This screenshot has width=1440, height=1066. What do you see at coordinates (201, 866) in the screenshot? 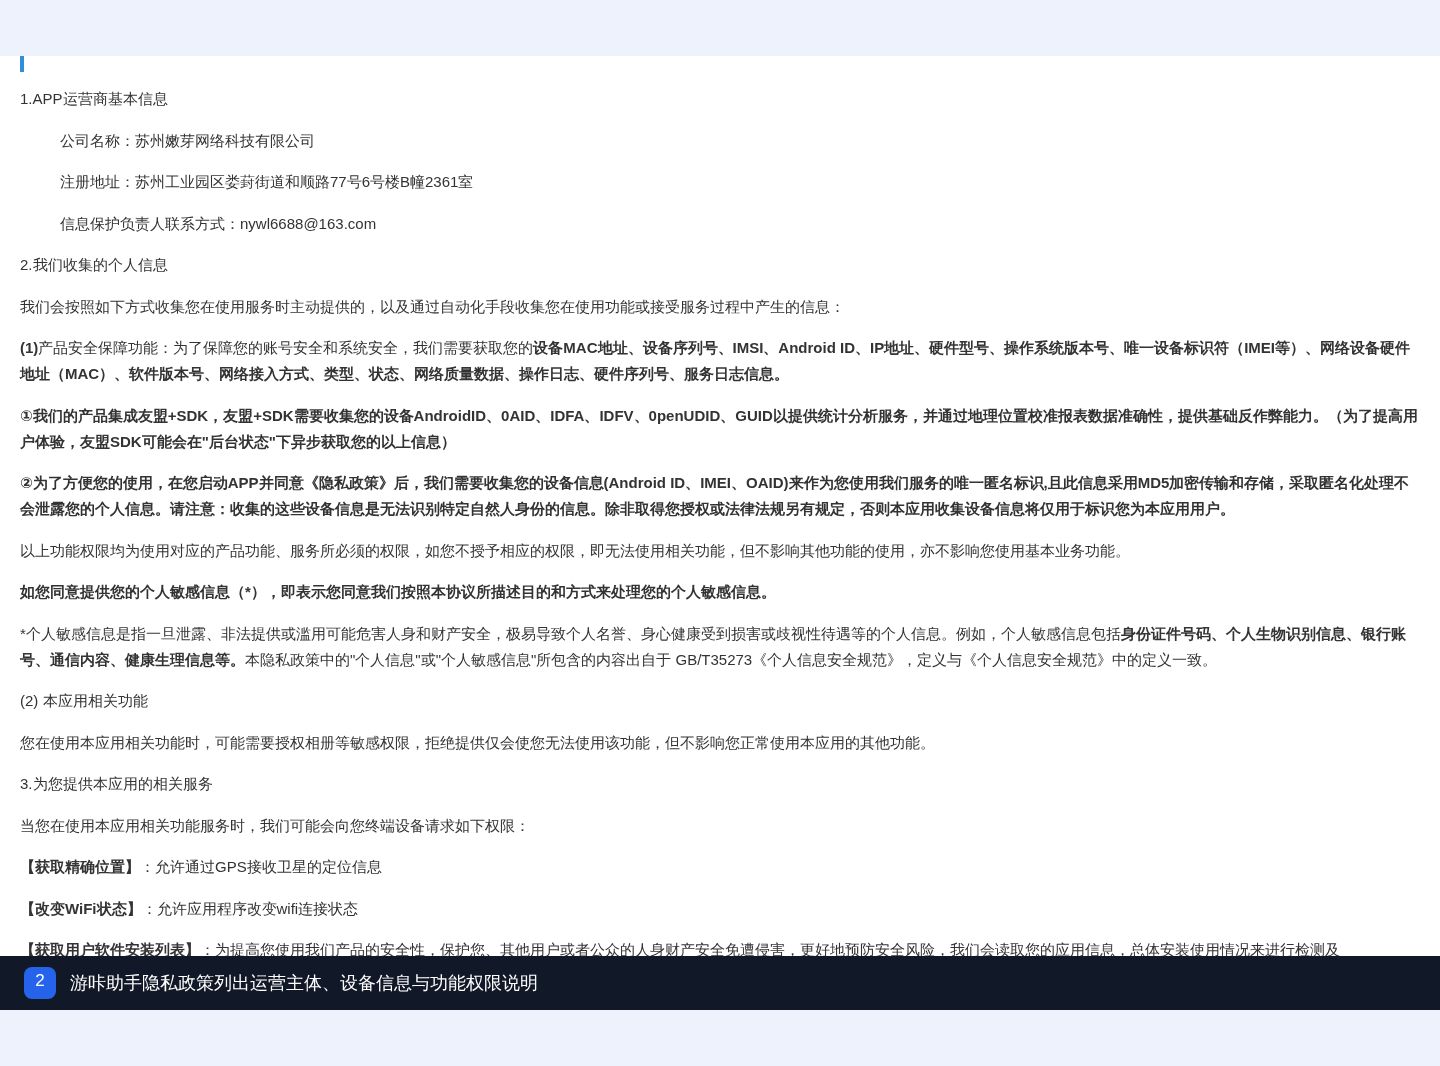
I see `paragraph: 【获取精确位置】：允许通过GPS接收卫星的定位信息` at bounding box center [201, 866].